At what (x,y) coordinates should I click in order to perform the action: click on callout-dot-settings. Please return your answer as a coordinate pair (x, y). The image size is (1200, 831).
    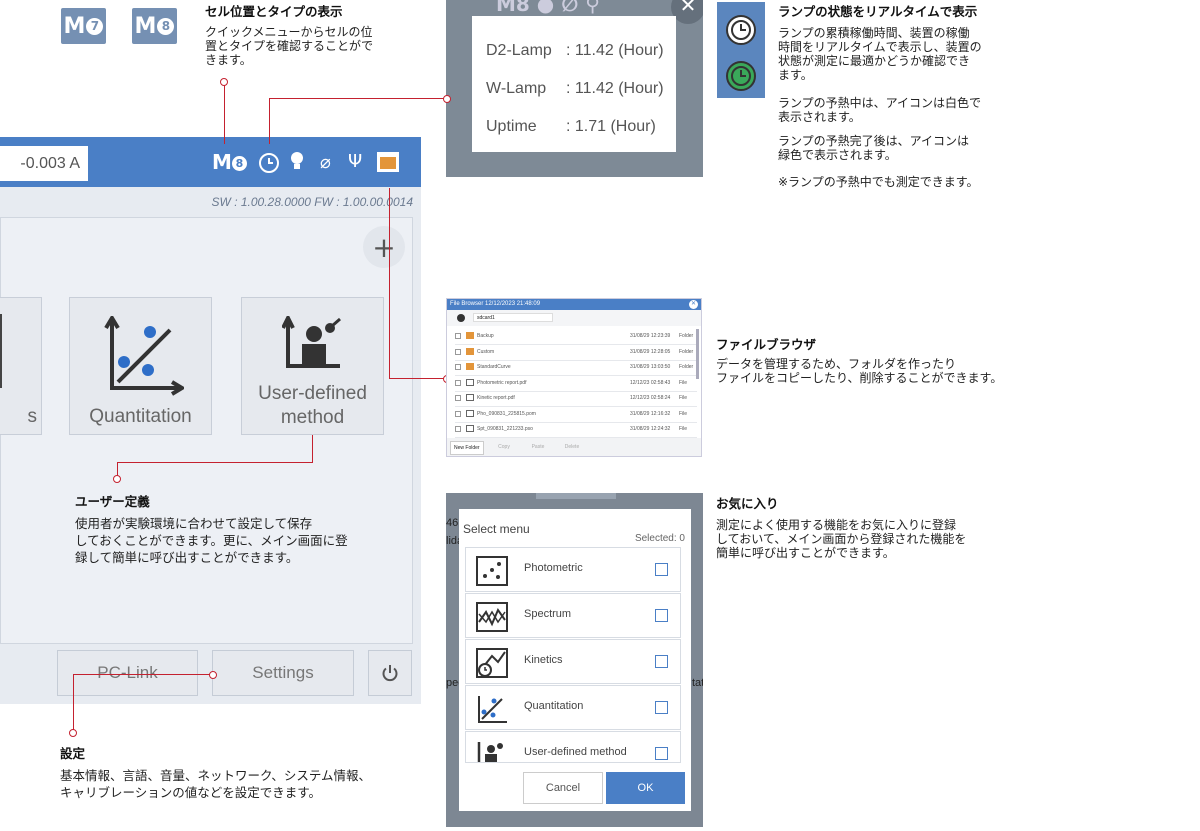
    Looking at the image, I should click on (73, 733).